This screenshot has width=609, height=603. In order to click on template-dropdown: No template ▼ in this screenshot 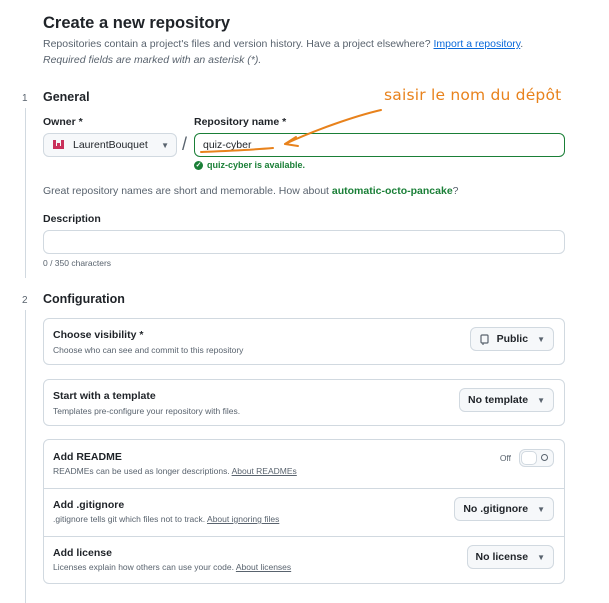, I will do `click(506, 400)`.